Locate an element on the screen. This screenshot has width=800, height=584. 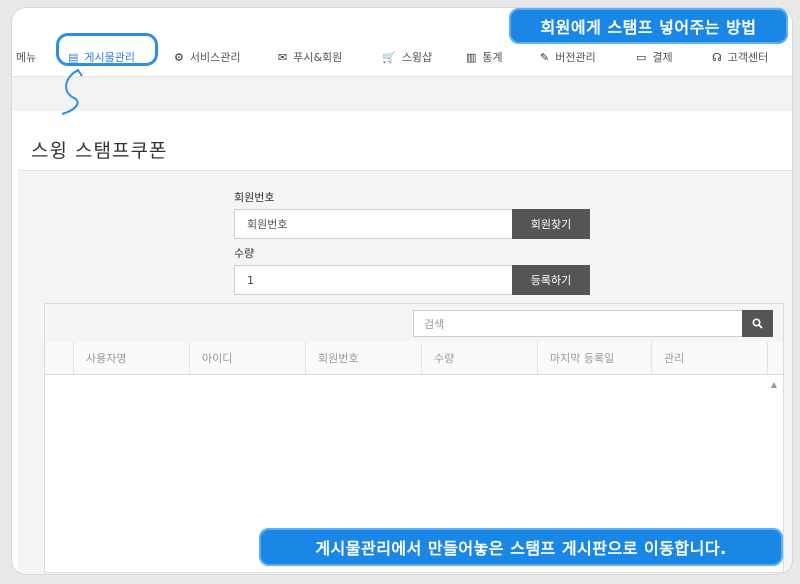
nav-label: 고객센터 is located at coordinates (748, 57).